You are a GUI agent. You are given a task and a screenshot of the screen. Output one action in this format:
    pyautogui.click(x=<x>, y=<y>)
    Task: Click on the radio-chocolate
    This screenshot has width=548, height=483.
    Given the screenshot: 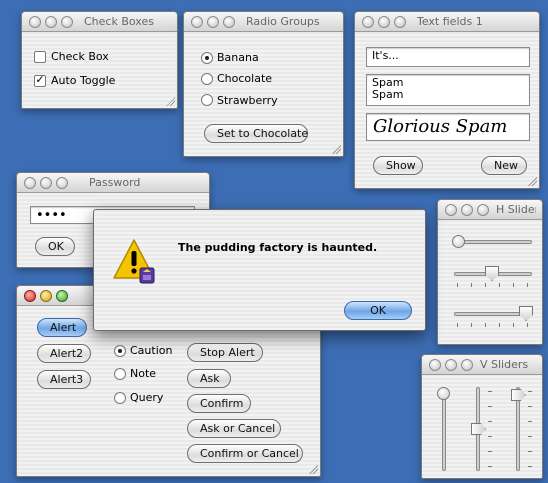 What is the action you would take?
    pyautogui.click(x=207, y=79)
    